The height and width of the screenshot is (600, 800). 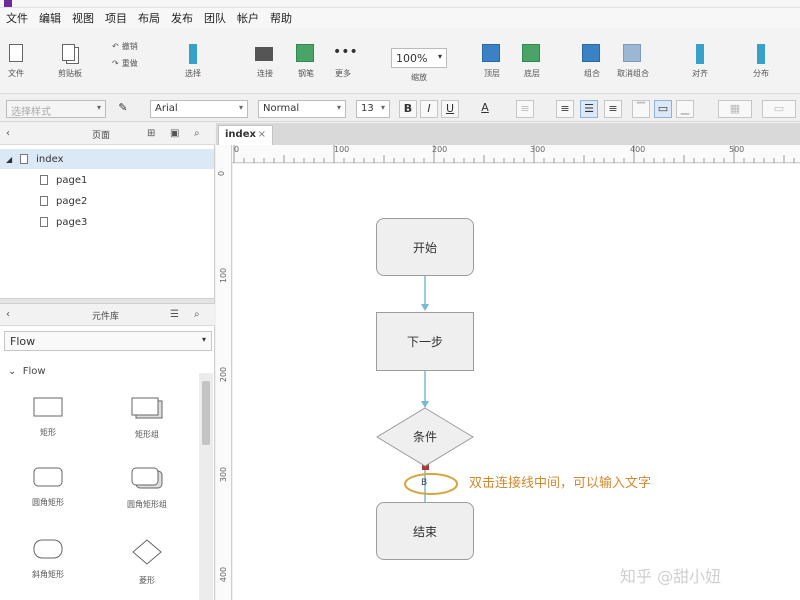 I want to click on annotation-text: 双击连接线中间，可以输入文字, so click(x=560, y=483).